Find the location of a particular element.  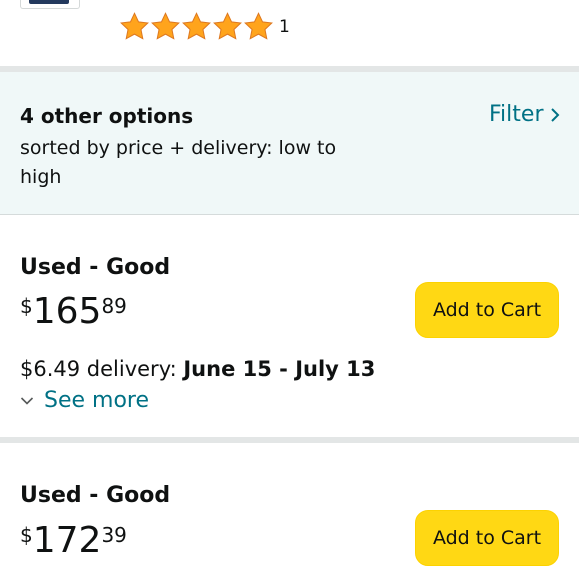

offer-price: $17239 is located at coordinates (73, 541).